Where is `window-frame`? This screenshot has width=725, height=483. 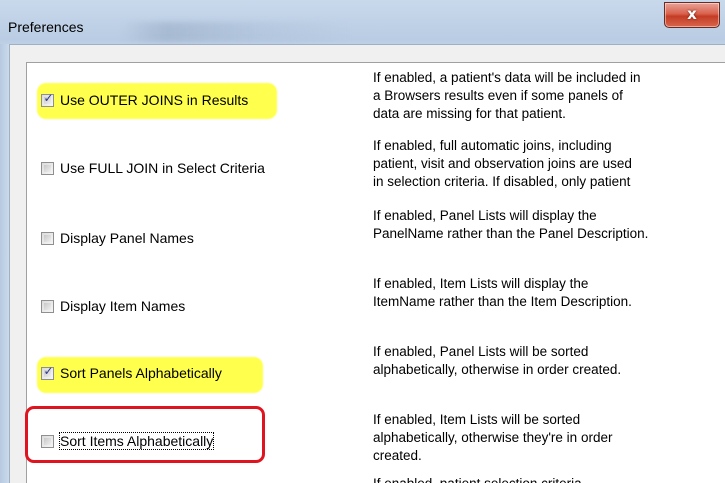
window-frame is located at coordinates (4, 263).